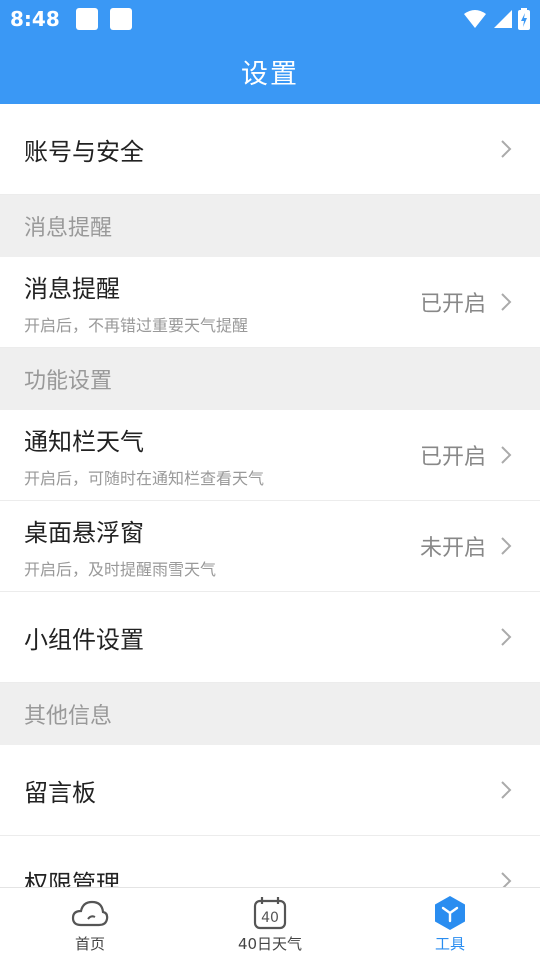  What do you see at coordinates (452, 548) in the screenshot?
I see `floating-window-status: 未开启` at bounding box center [452, 548].